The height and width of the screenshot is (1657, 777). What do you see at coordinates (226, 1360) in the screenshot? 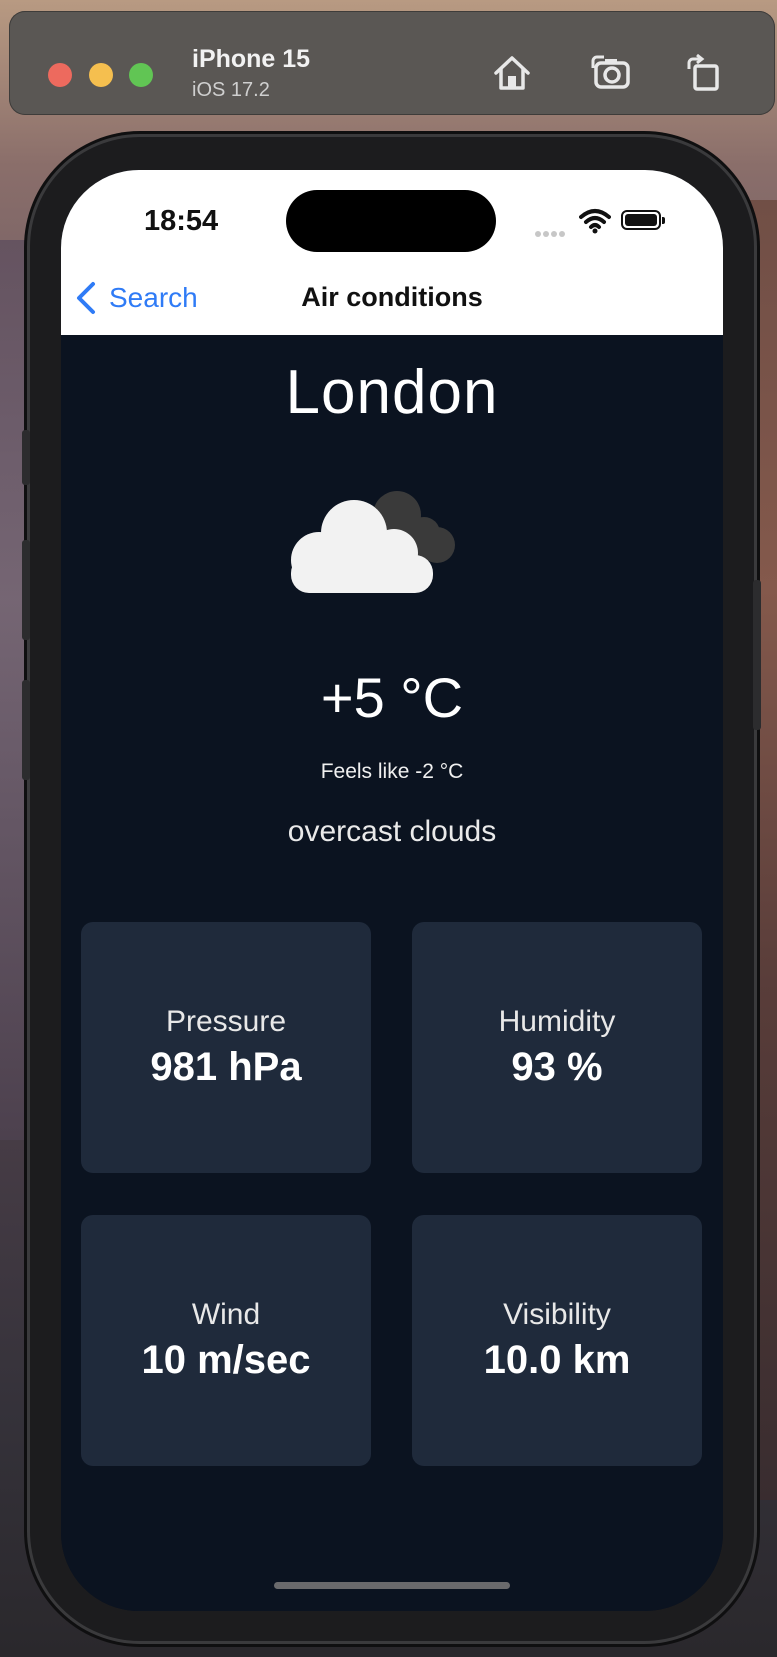
I see `card-value: 10 m/sec` at bounding box center [226, 1360].